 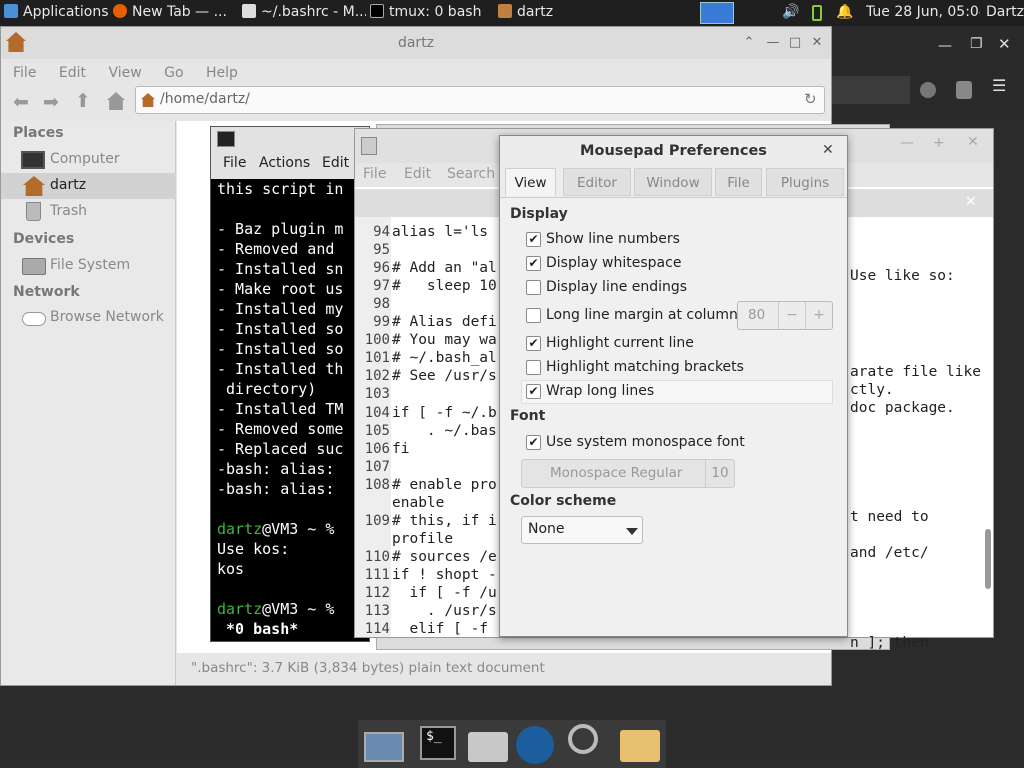 I want to click on search-icon, so click(x=583, y=739).